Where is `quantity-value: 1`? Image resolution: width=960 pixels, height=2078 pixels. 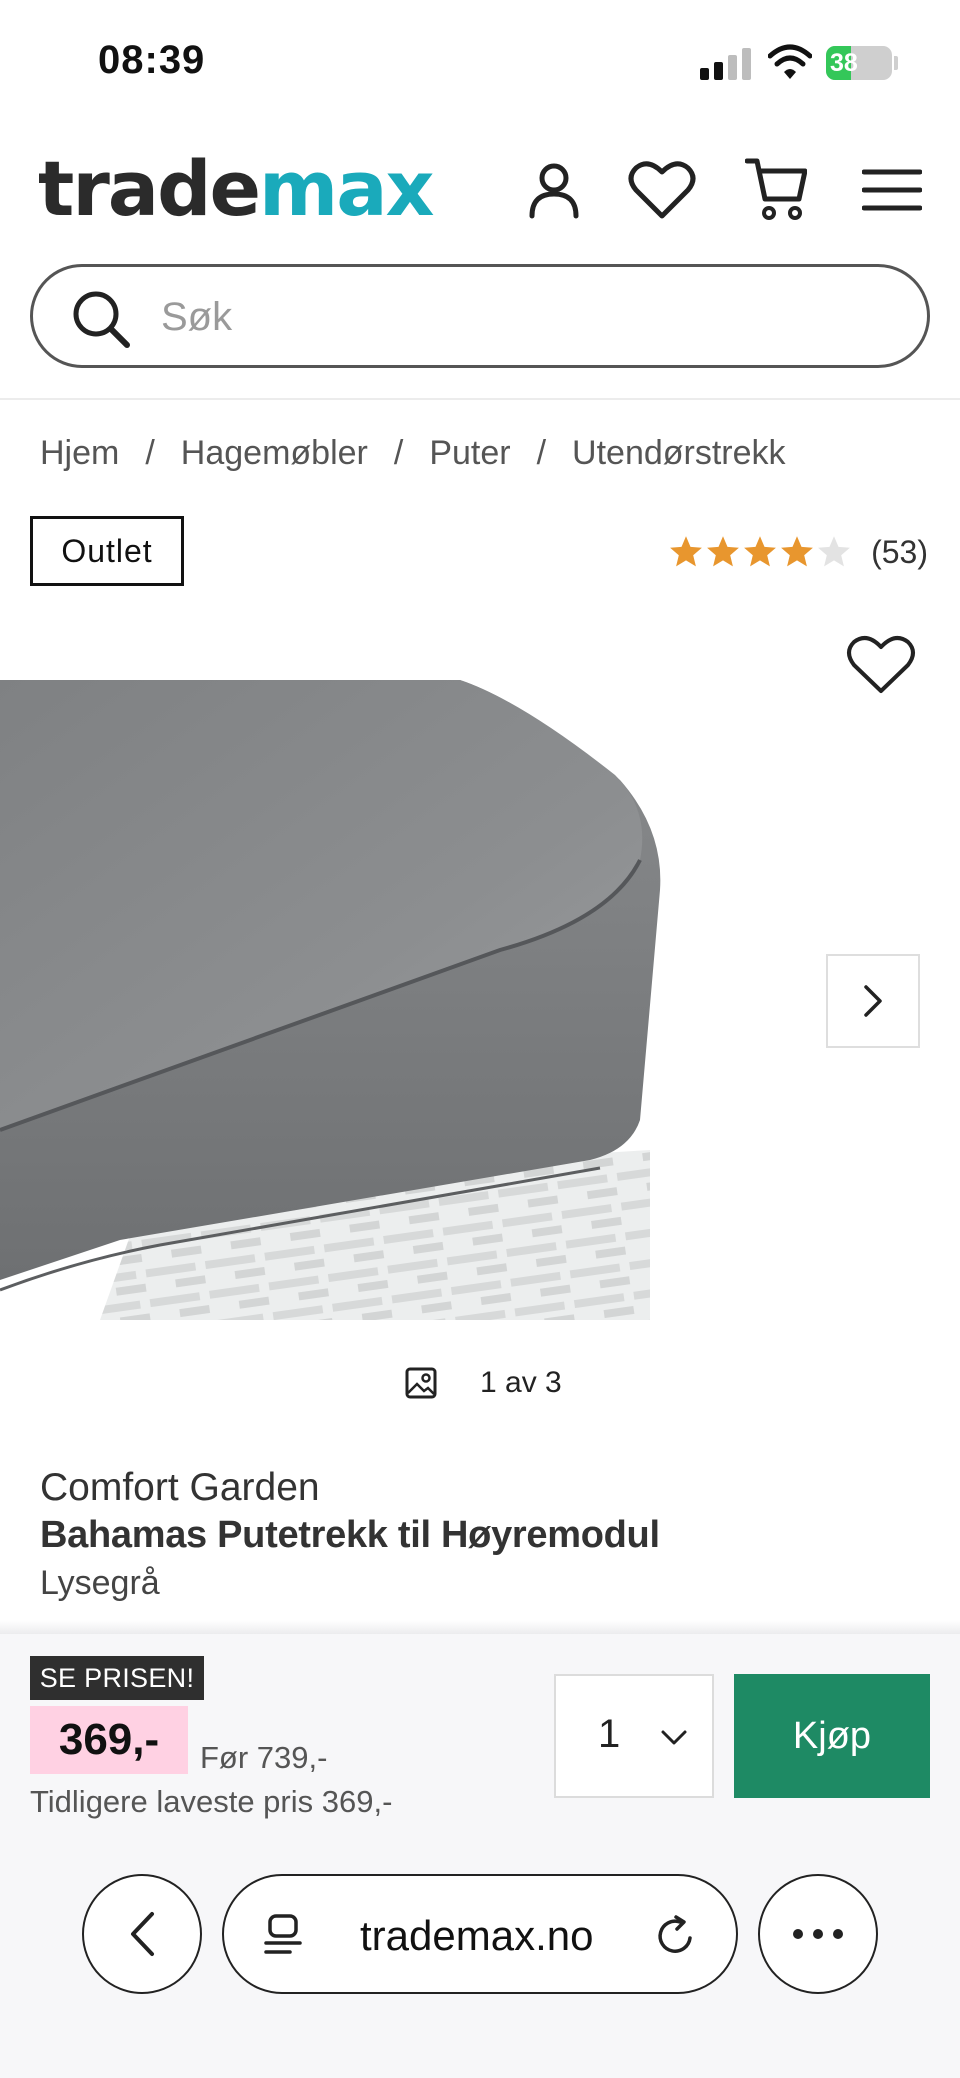
quantity-value: 1 is located at coordinates (609, 1734).